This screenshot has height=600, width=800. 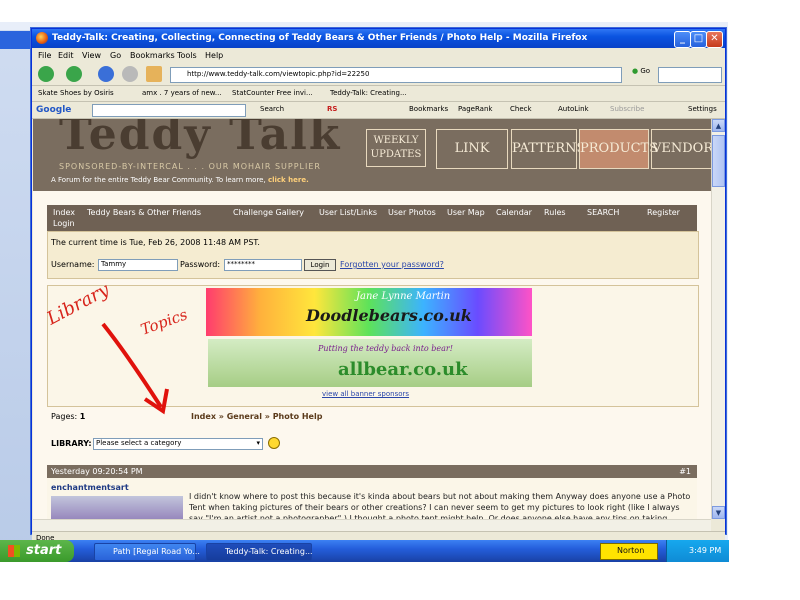 I want to click on library-label: LIBRARY:, so click(x=71, y=443).